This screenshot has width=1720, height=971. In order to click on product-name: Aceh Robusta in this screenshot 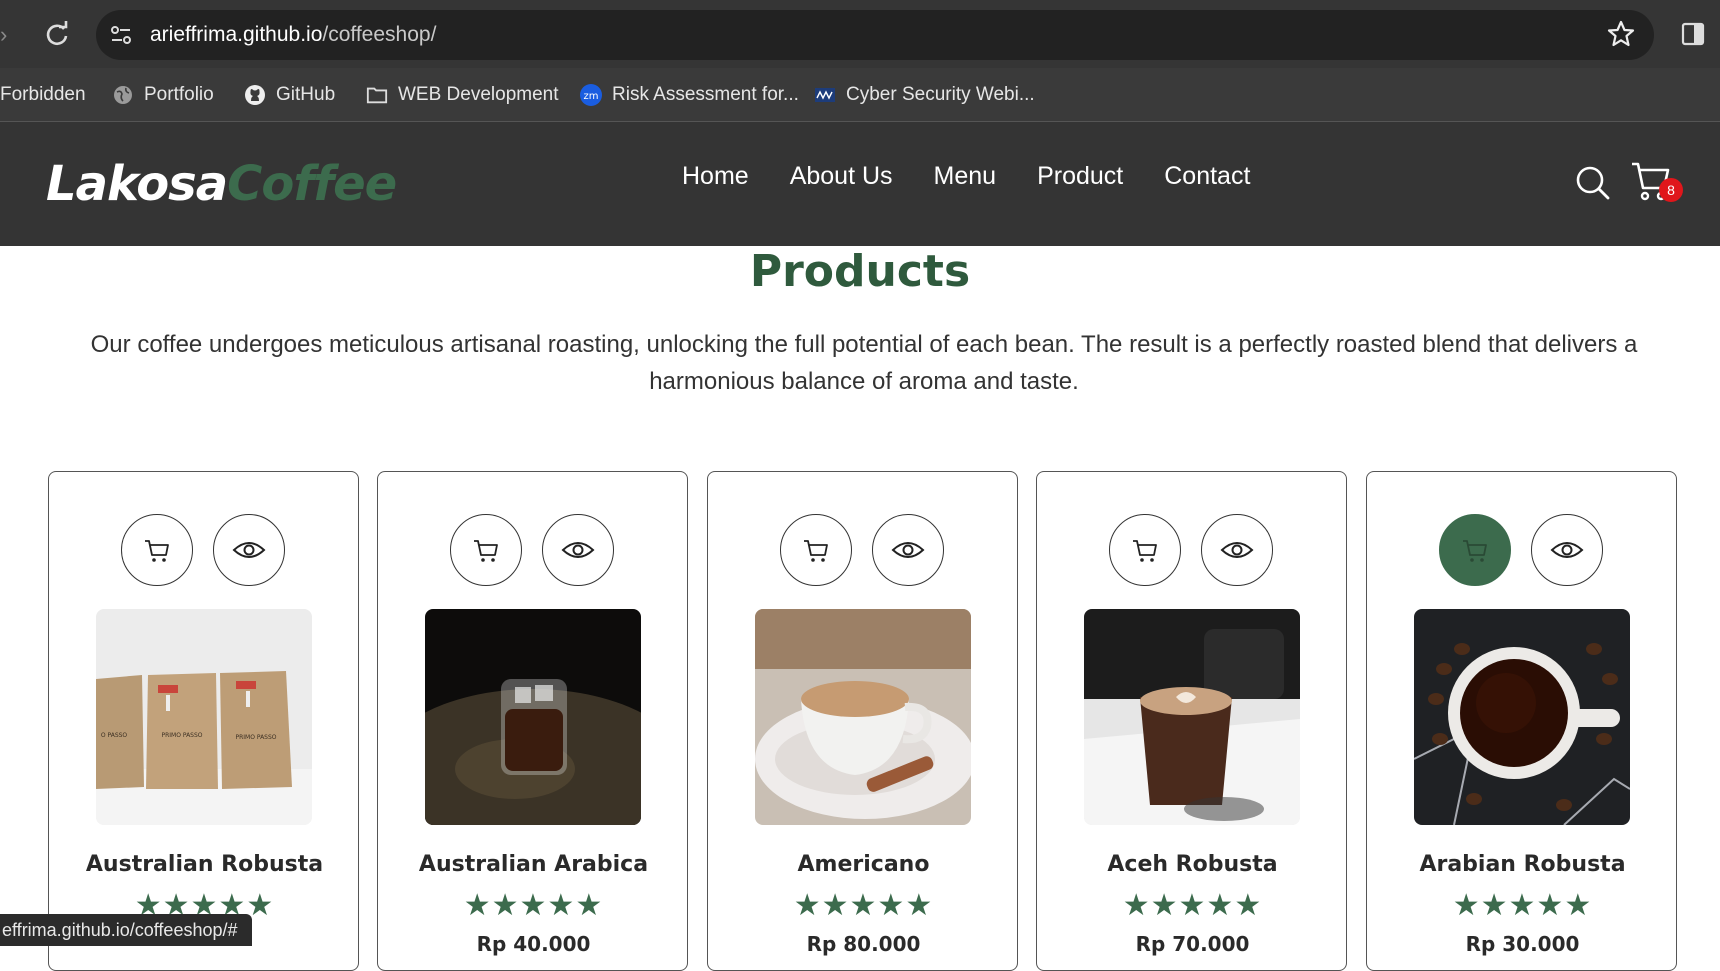, I will do `click(1192, 864)`.